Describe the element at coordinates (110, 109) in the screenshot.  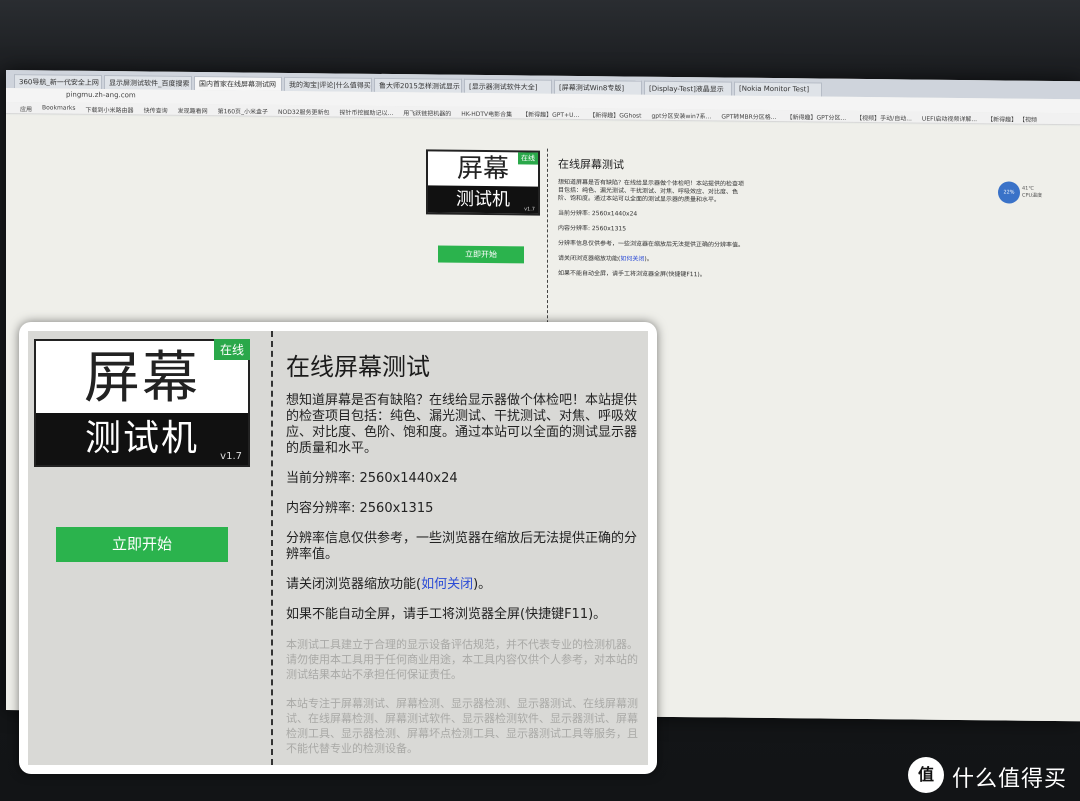
I see `bookmark-item: 下载到小米路由器` at that location.